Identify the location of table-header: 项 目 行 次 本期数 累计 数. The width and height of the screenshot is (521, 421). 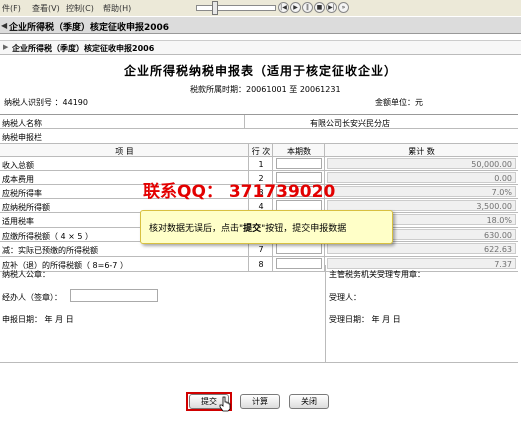
(259, 150).